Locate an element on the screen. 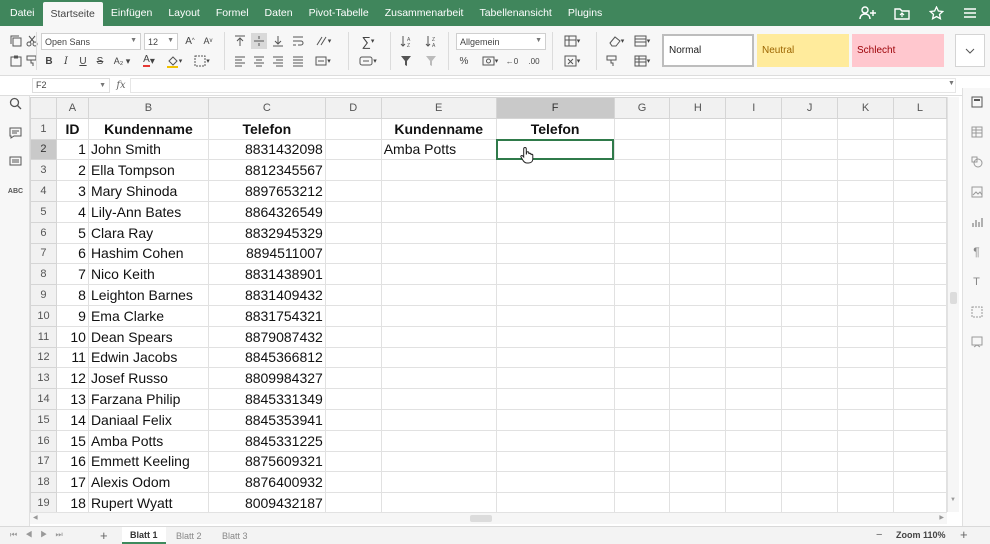  phone-cell: 8845331225 is located at coordinates (266, 440).